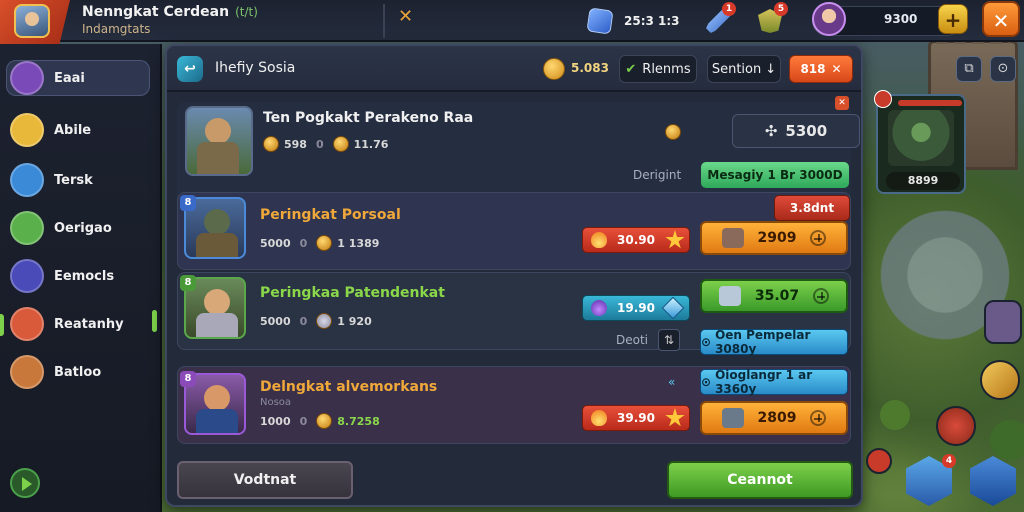 Image resolution: width=1024 pixels, height=512 pixels. I want to click on tier-badge: 8, so click(188, 379).